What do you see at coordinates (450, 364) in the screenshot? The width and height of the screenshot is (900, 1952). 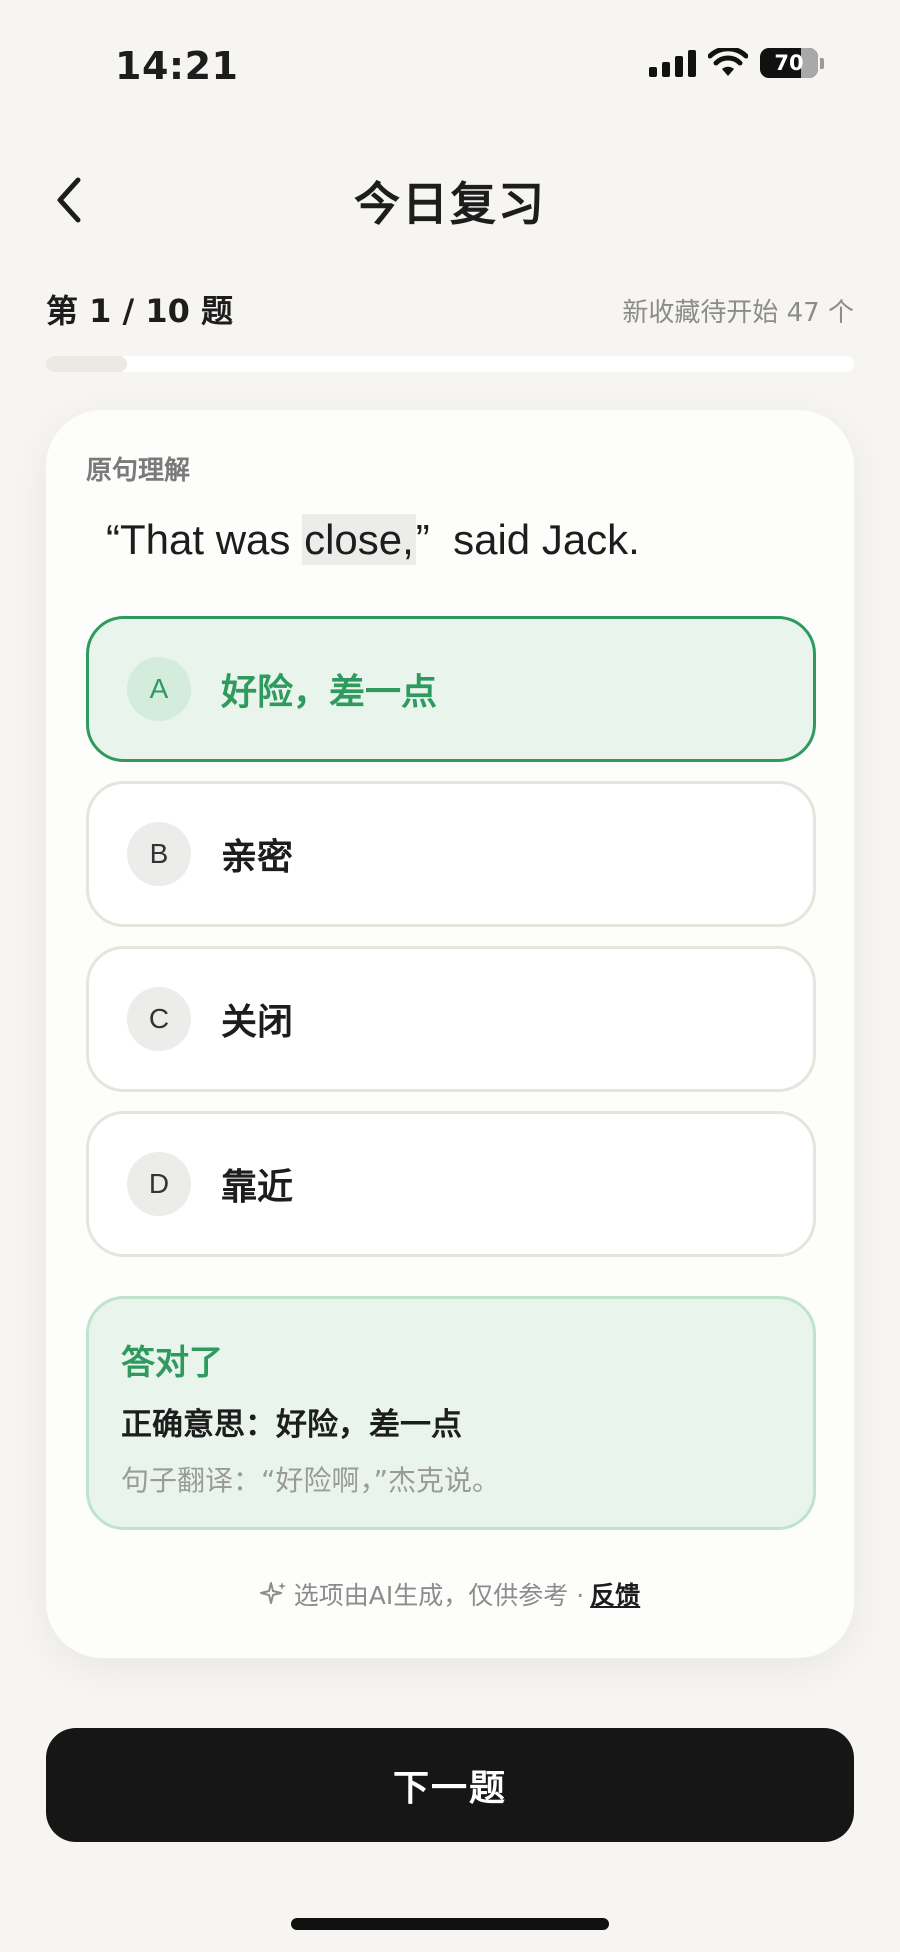 I see `progress-bar` at bounding box center [450, 364].